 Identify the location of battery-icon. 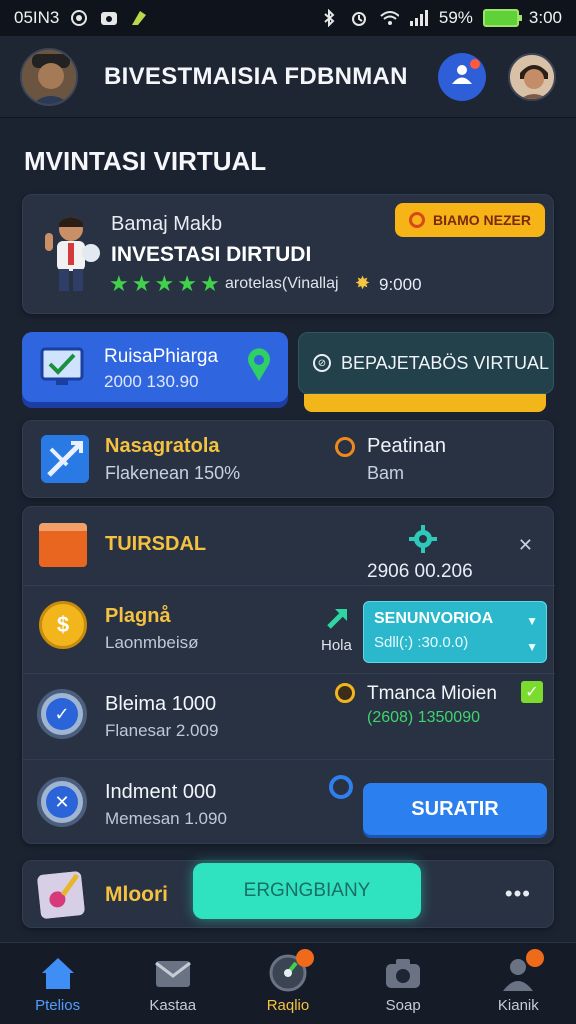
(502, 18).